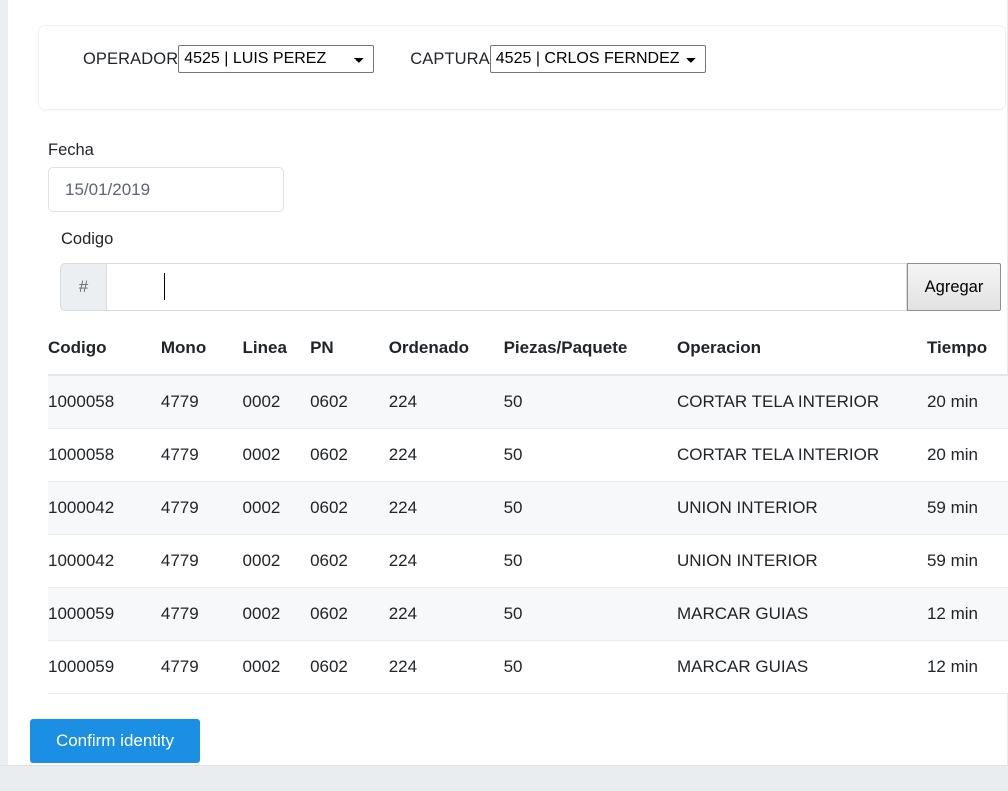 The width and height of the screenshot is (1008, 791). What do you see at coordinates (4, 382) in the screenshot?
I see `left-gutter` at bounding box center [4, 382].